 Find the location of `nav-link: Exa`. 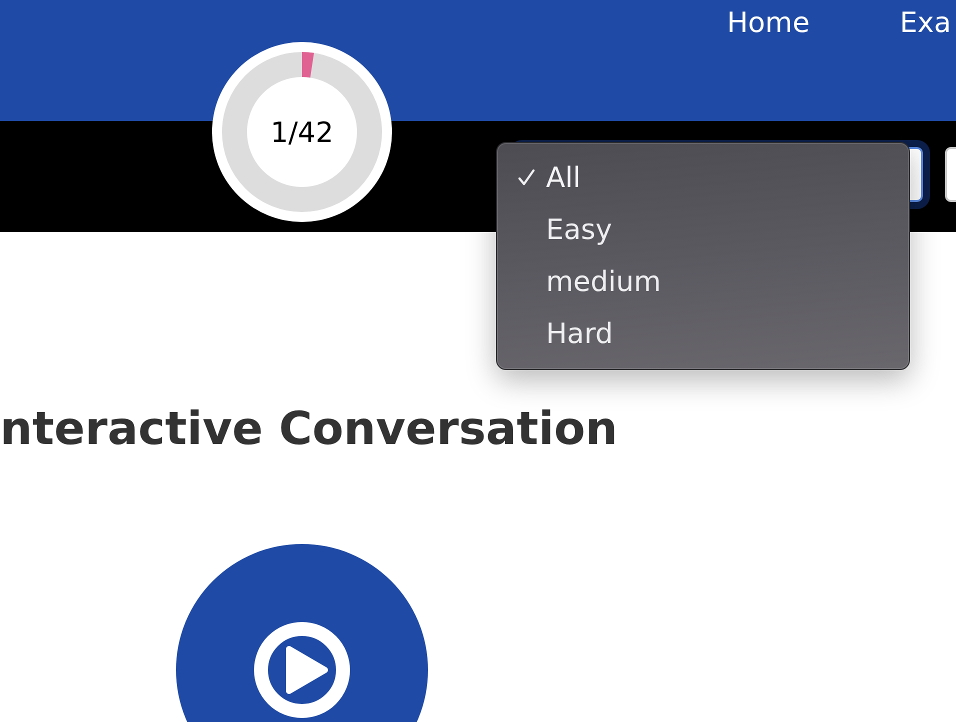

nav-link: Exa is located at coordinates (926, 23).